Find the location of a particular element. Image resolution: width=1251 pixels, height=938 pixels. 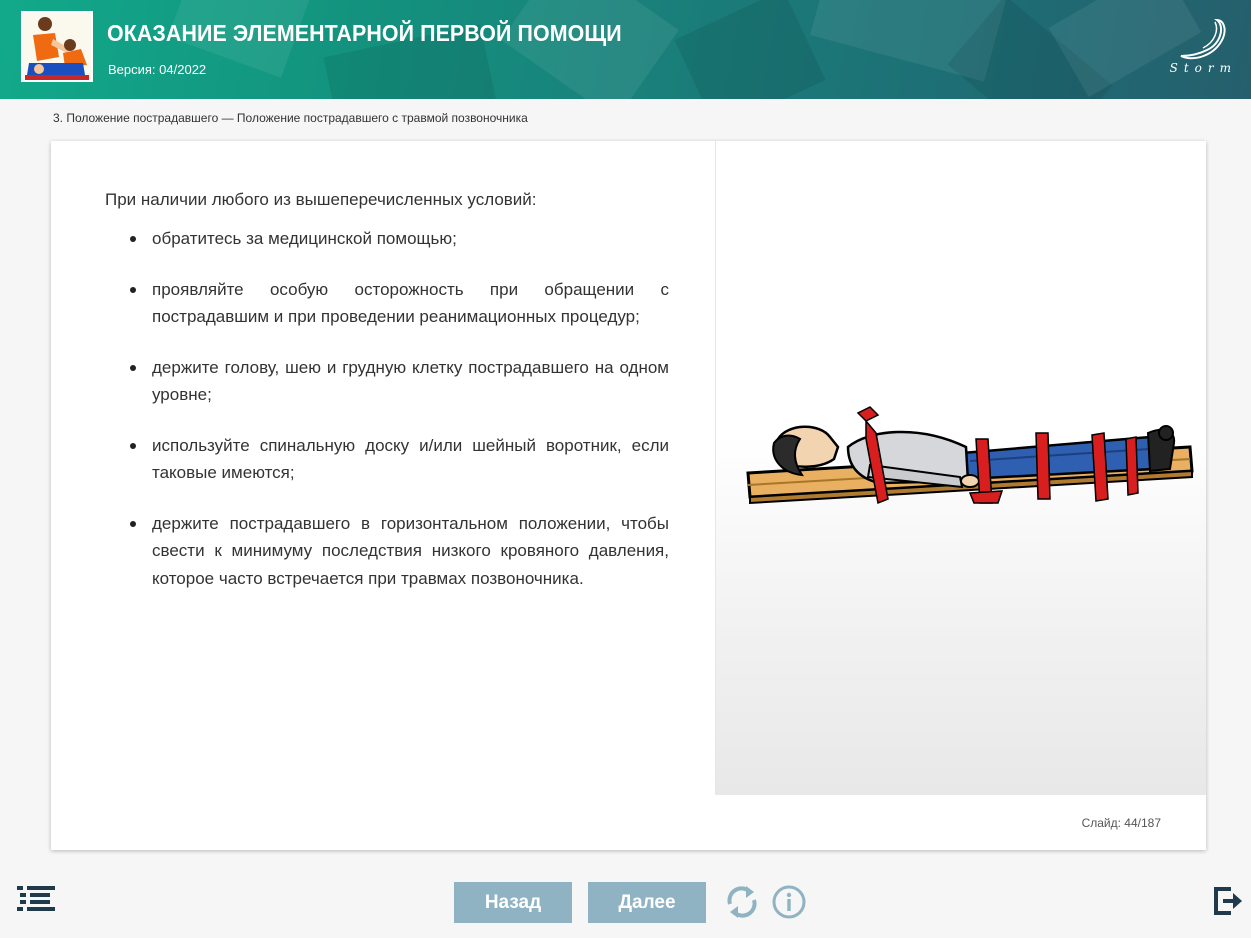

slide-counter-label: Слайд: is located at coordinates (1101, 823).